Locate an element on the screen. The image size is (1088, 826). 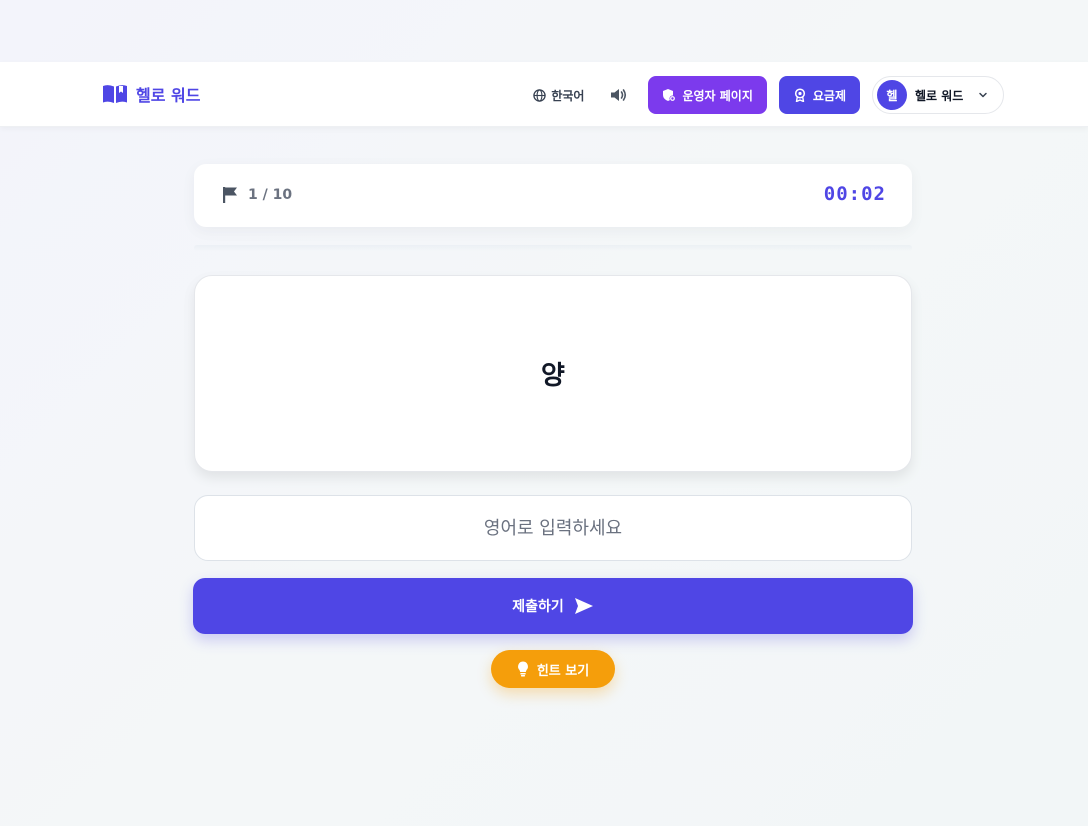
award-icon is located at coordinates (799, 95).